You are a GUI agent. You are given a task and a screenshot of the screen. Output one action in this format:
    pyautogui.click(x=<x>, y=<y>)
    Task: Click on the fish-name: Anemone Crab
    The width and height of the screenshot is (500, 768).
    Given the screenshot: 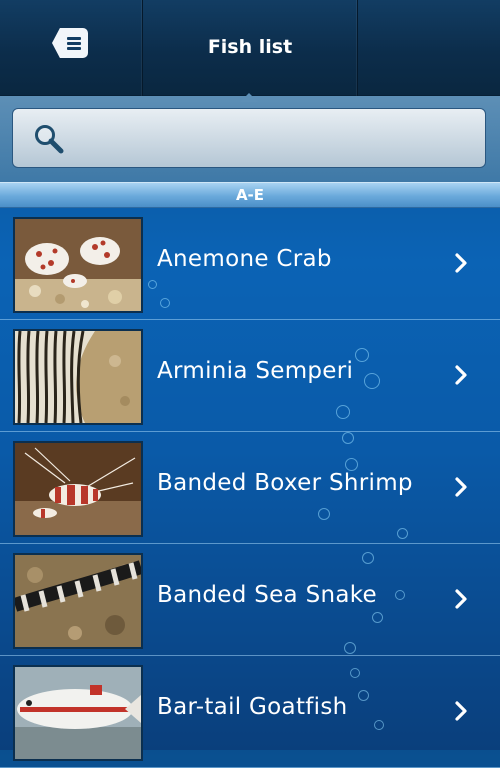 What is the action you would take?
    pyautogui.click(x=244, y=259)
    